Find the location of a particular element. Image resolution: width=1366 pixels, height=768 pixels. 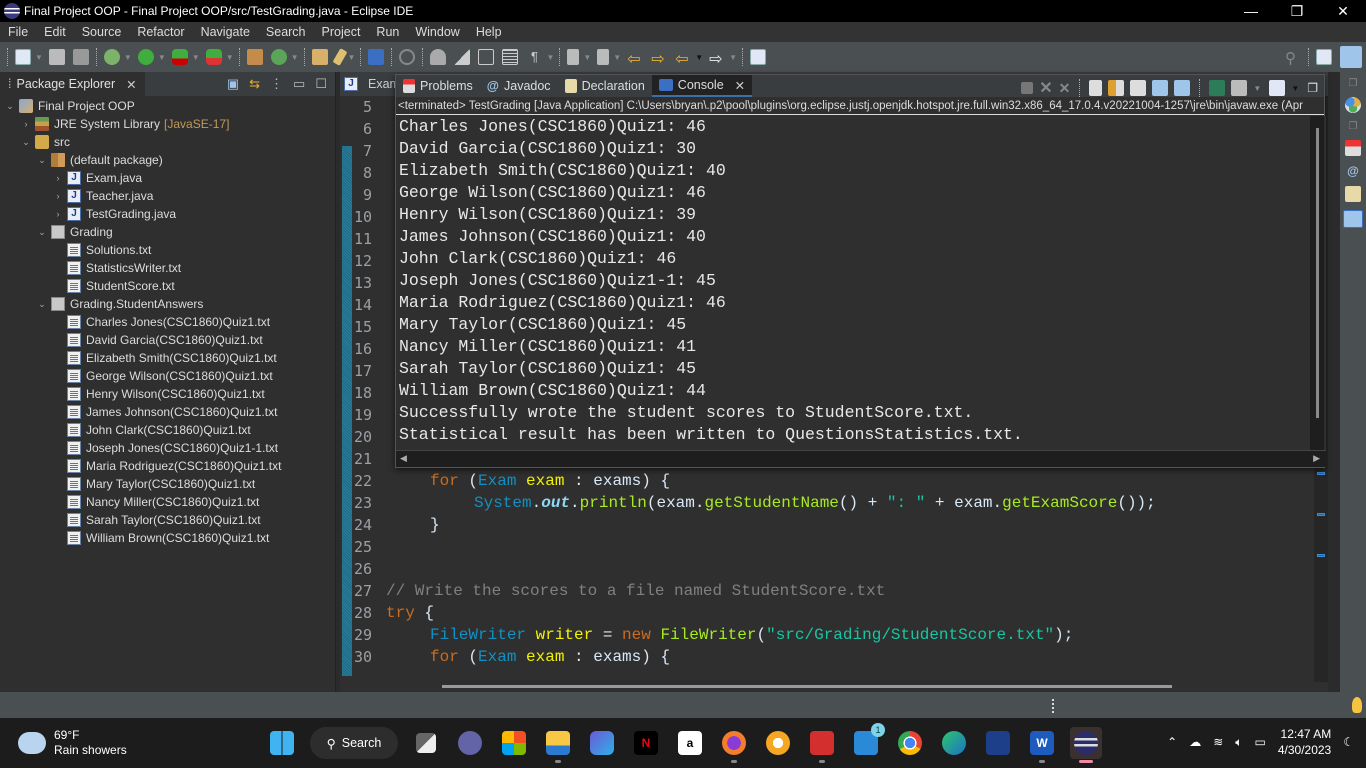

console-icon is located at coordinates (1353, 219).